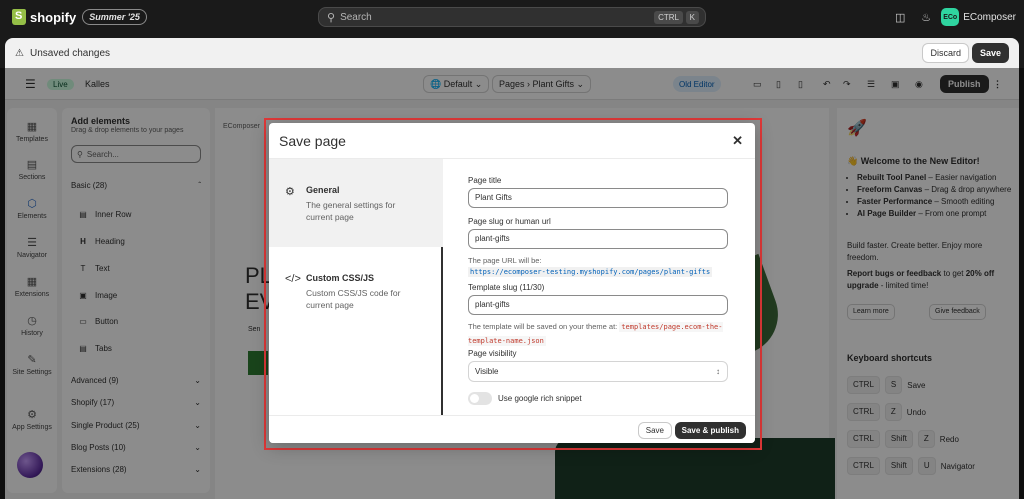 The width and height of the screenshot is (1024, 499). What do you see at coordinates (312, 141) in the screenshot?
I see `modal-title: Save page` at bounding box center [312, 141].